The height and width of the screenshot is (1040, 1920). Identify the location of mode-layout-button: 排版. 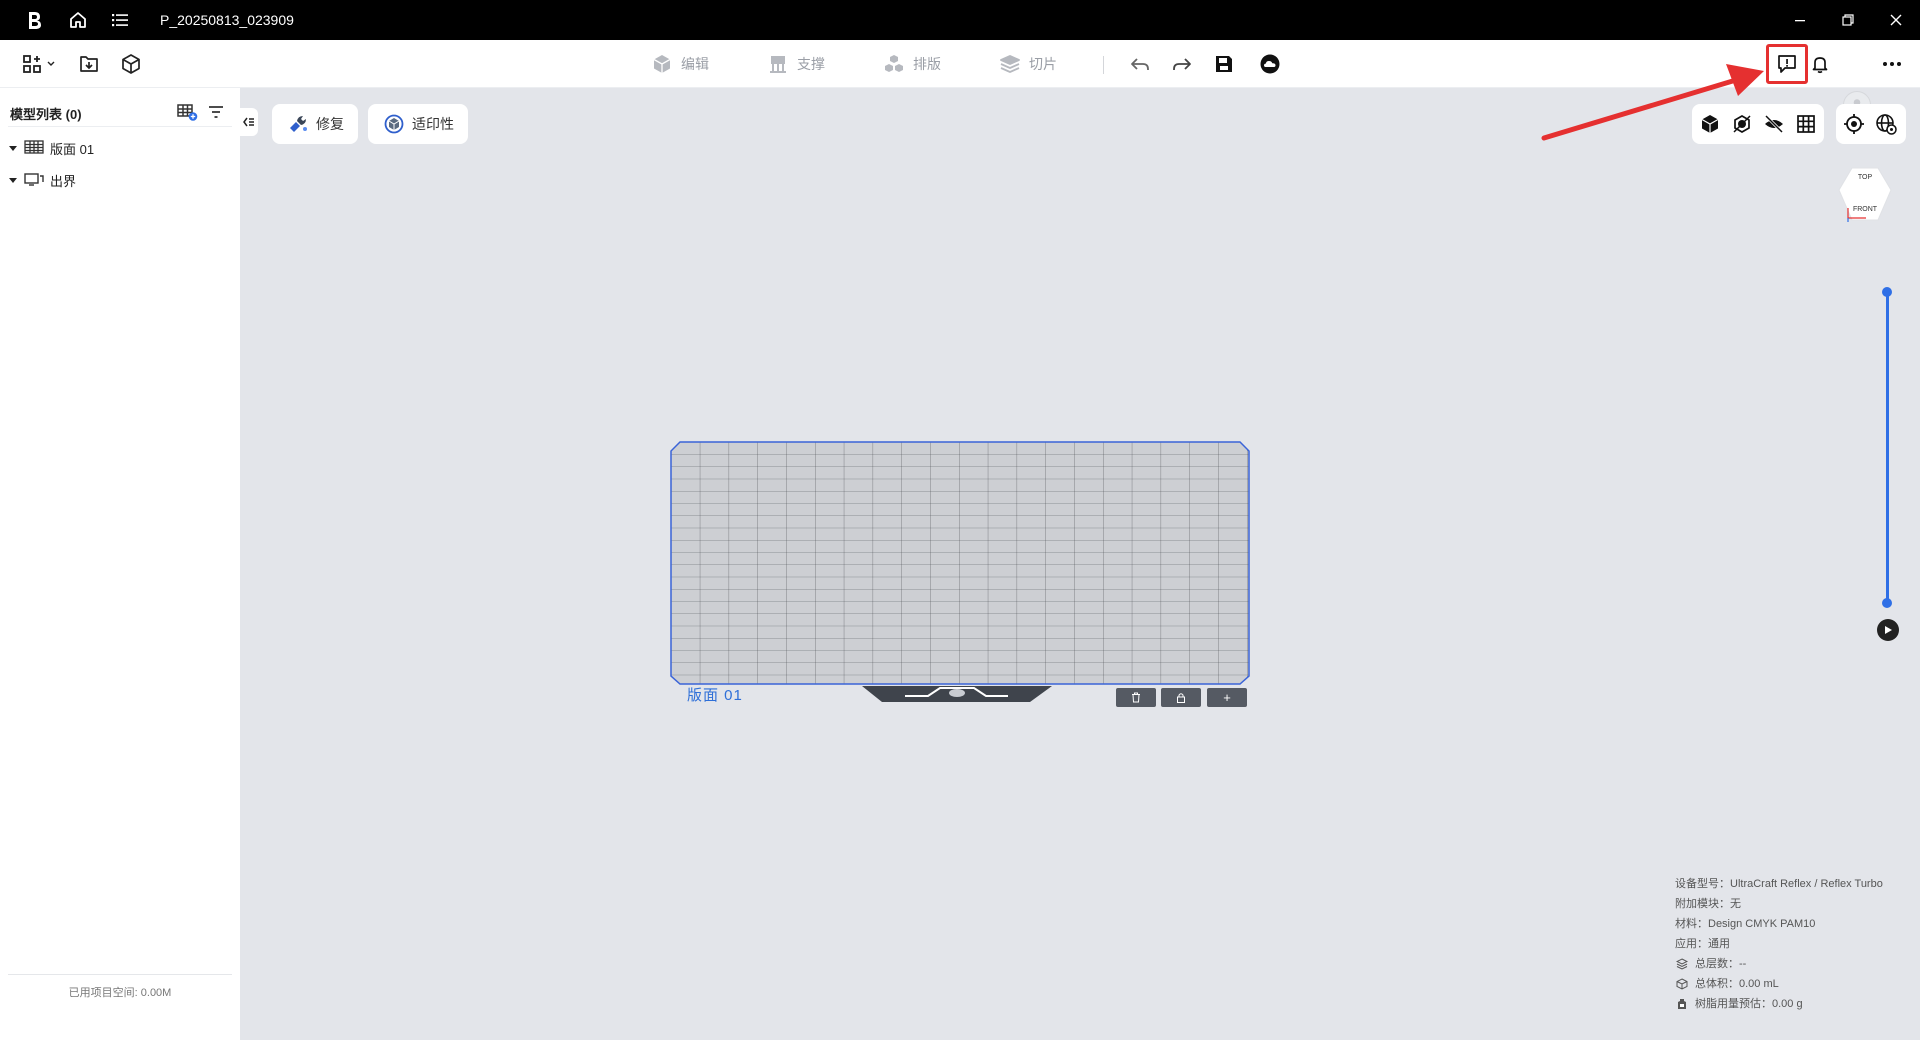
(912, 64).